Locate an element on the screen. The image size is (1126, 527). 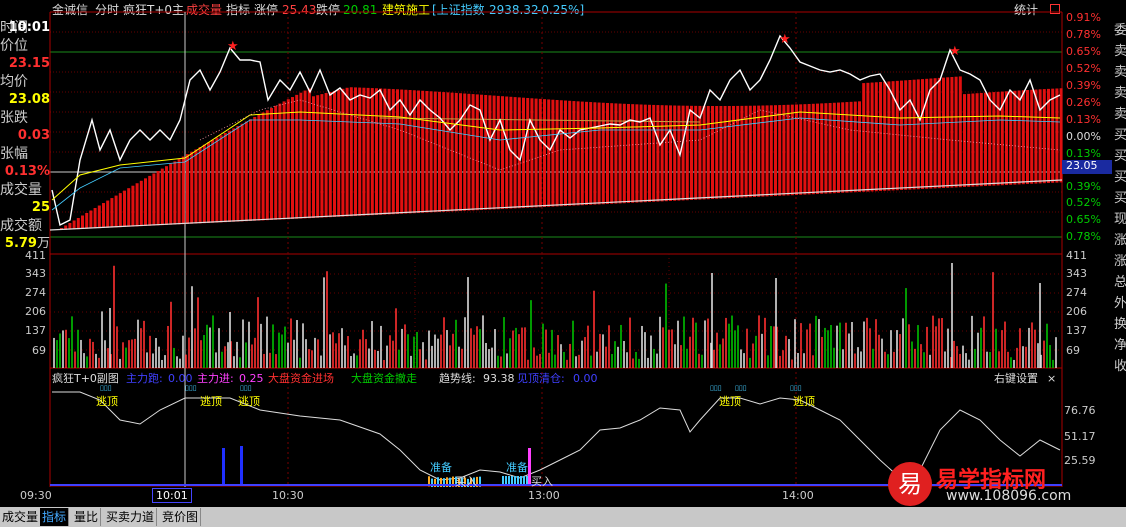
watermark-logo: 易 is located at coordinates (910, 484).